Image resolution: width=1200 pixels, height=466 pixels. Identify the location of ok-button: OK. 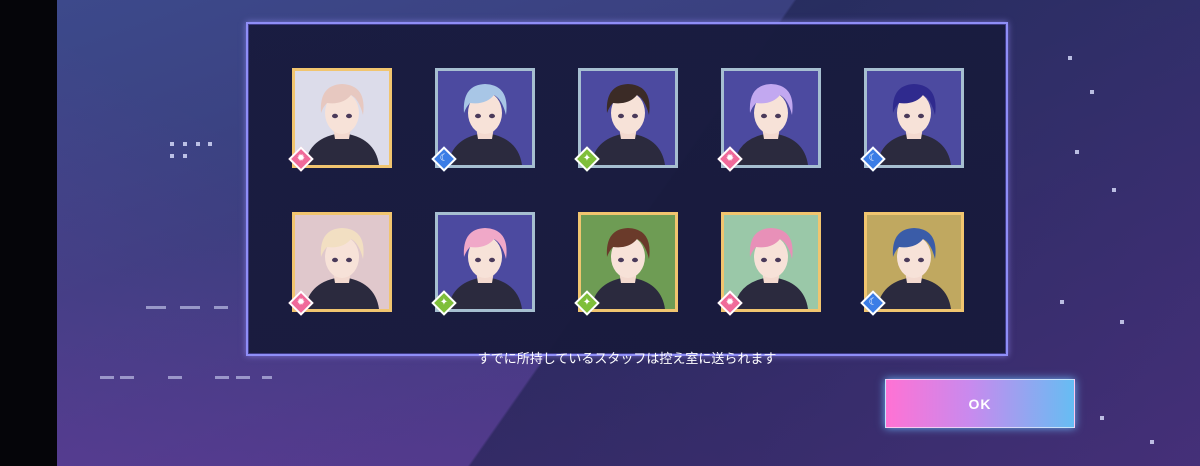
(980, 403).